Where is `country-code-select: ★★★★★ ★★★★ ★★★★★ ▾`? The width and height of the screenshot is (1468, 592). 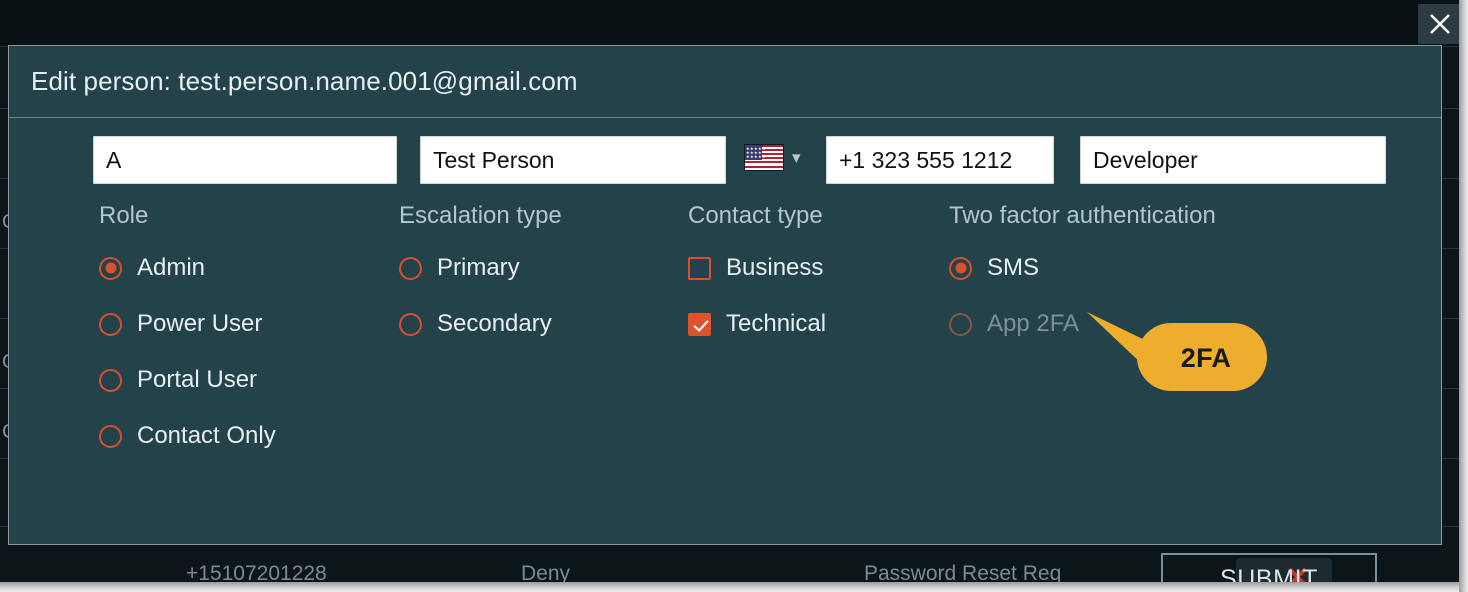 country-code-select: ★★★★★ ★★★★ ★★★★★ ▾ is located at coordinates (772, 157).